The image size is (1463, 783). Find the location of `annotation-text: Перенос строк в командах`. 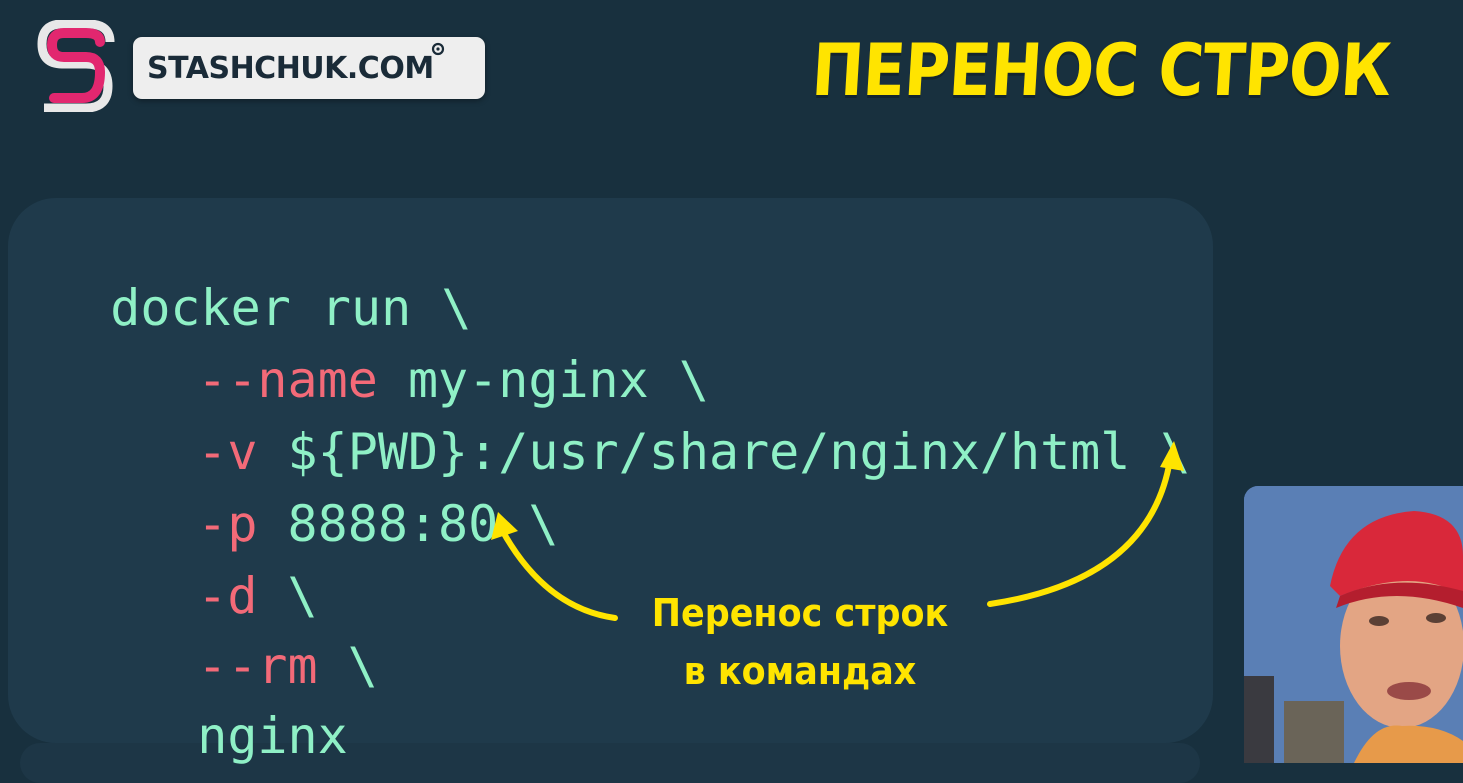

annotation-text: Перенос строк в командах is located at coordinates (800, 642).